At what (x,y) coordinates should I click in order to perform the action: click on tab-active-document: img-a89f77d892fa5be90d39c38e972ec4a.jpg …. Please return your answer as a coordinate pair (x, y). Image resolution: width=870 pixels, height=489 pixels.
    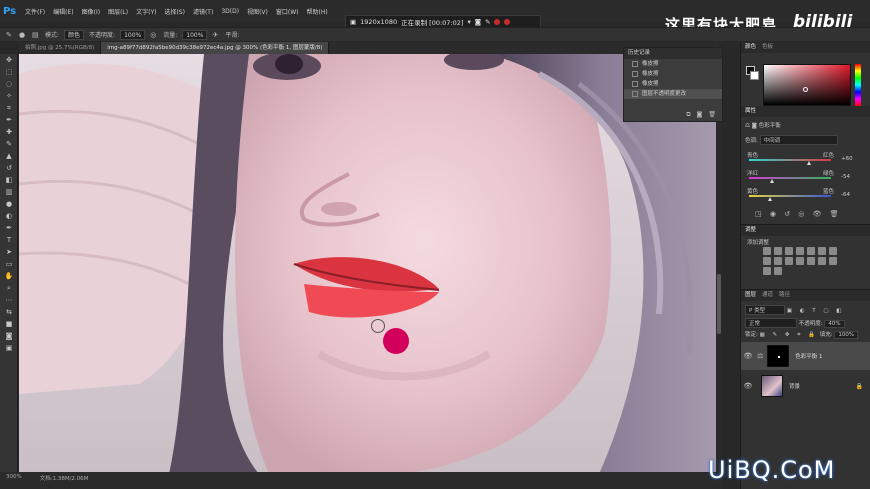
    Looking at the image, I should click on (215, 48).